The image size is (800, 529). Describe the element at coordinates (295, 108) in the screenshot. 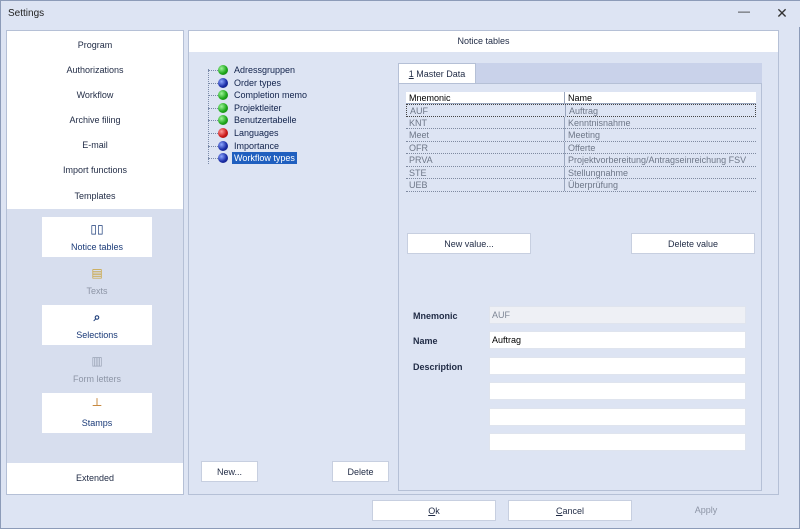

I see `tree-node-projektleiter: Projektleiter` at that location.